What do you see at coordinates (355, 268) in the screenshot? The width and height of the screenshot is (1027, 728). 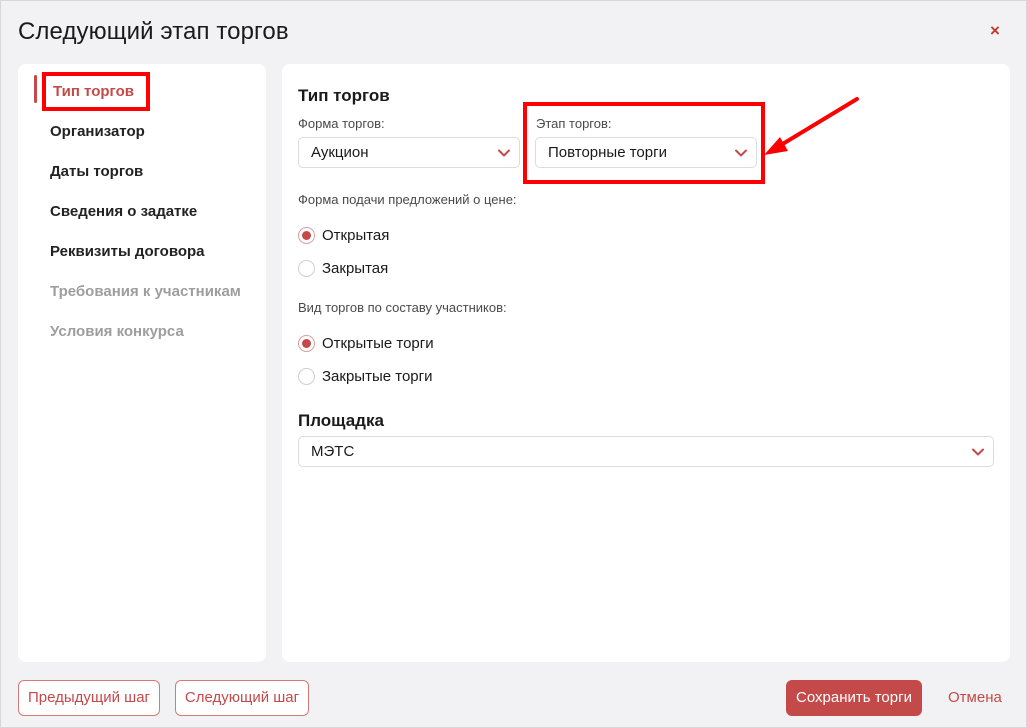 I see `radio-label: Закрытая` at bounding box center [355, 268].